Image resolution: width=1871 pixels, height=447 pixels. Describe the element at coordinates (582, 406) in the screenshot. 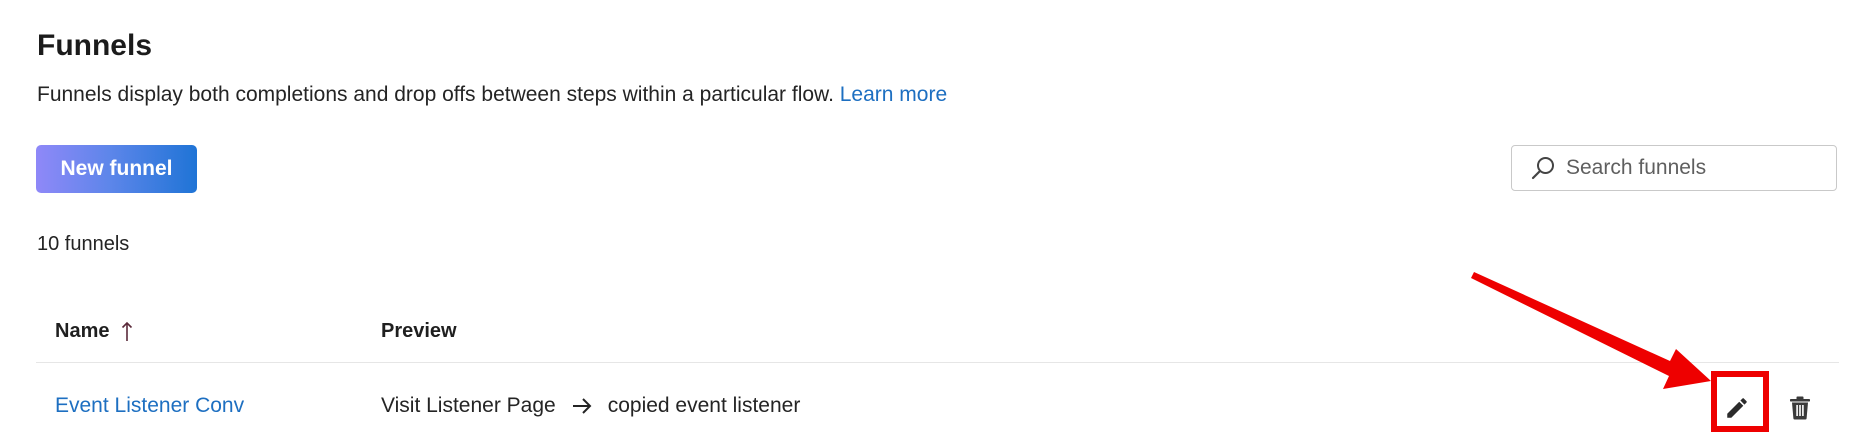

I see `arrow-right-icon` at that location.